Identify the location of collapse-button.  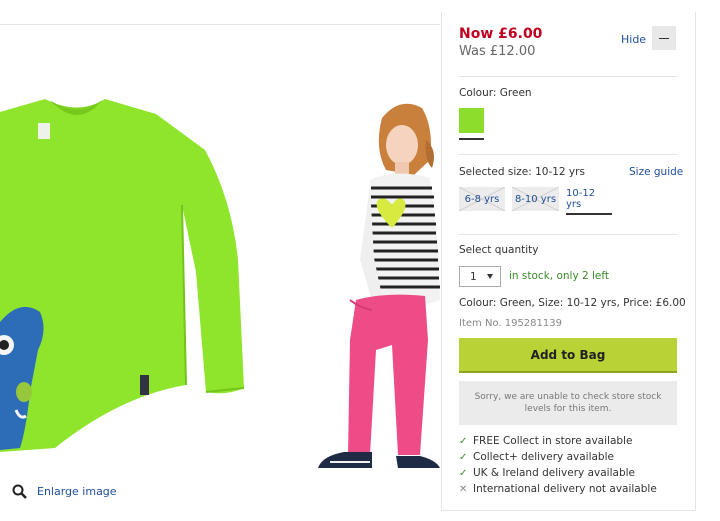
(664, 38).